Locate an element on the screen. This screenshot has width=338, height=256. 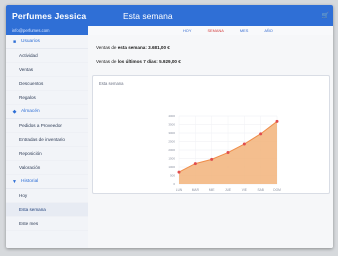
sidebar-item-reposicion: Reposición is located at coordinates (47, 154).